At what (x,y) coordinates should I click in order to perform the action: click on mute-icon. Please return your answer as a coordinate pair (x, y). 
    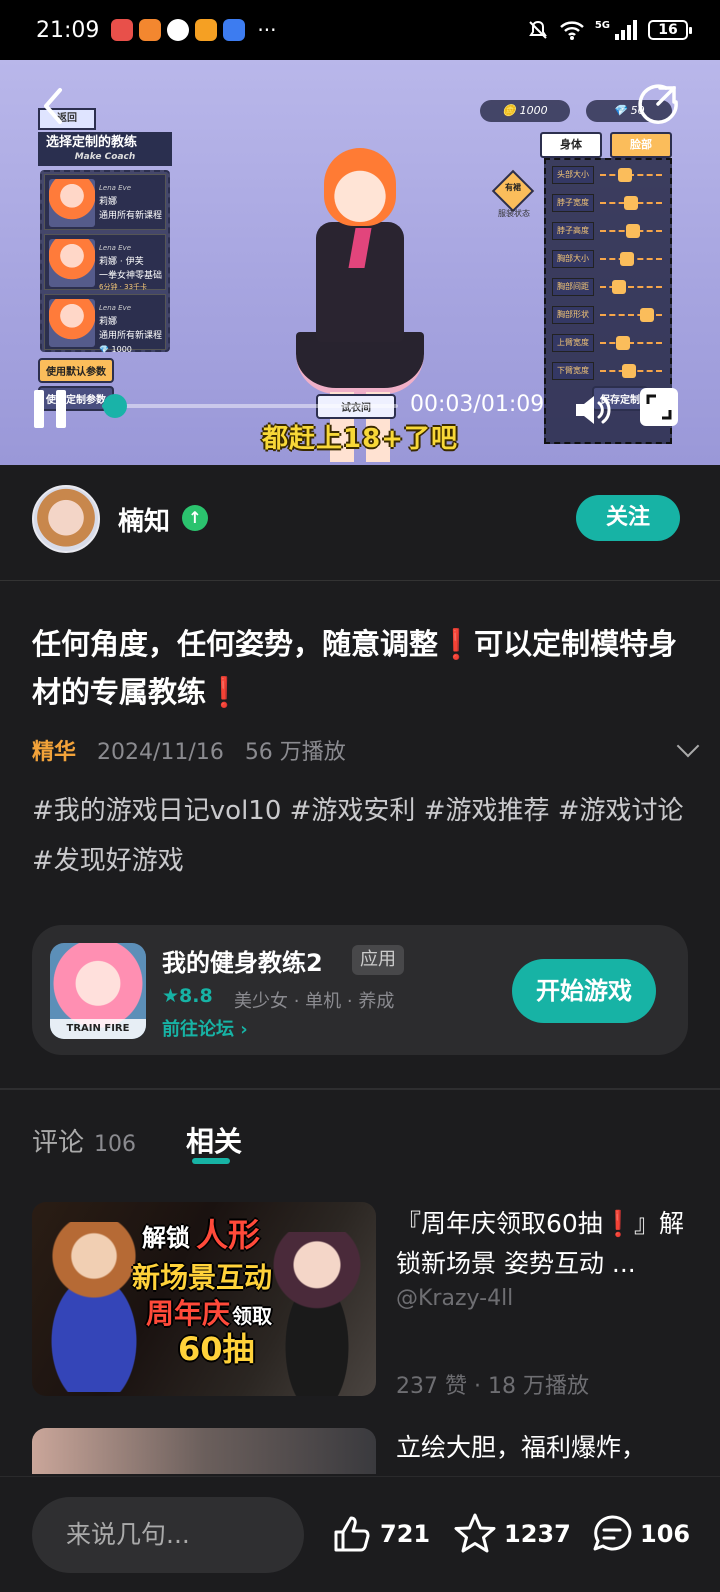
    Looking at the image, I should click on (537, 29).